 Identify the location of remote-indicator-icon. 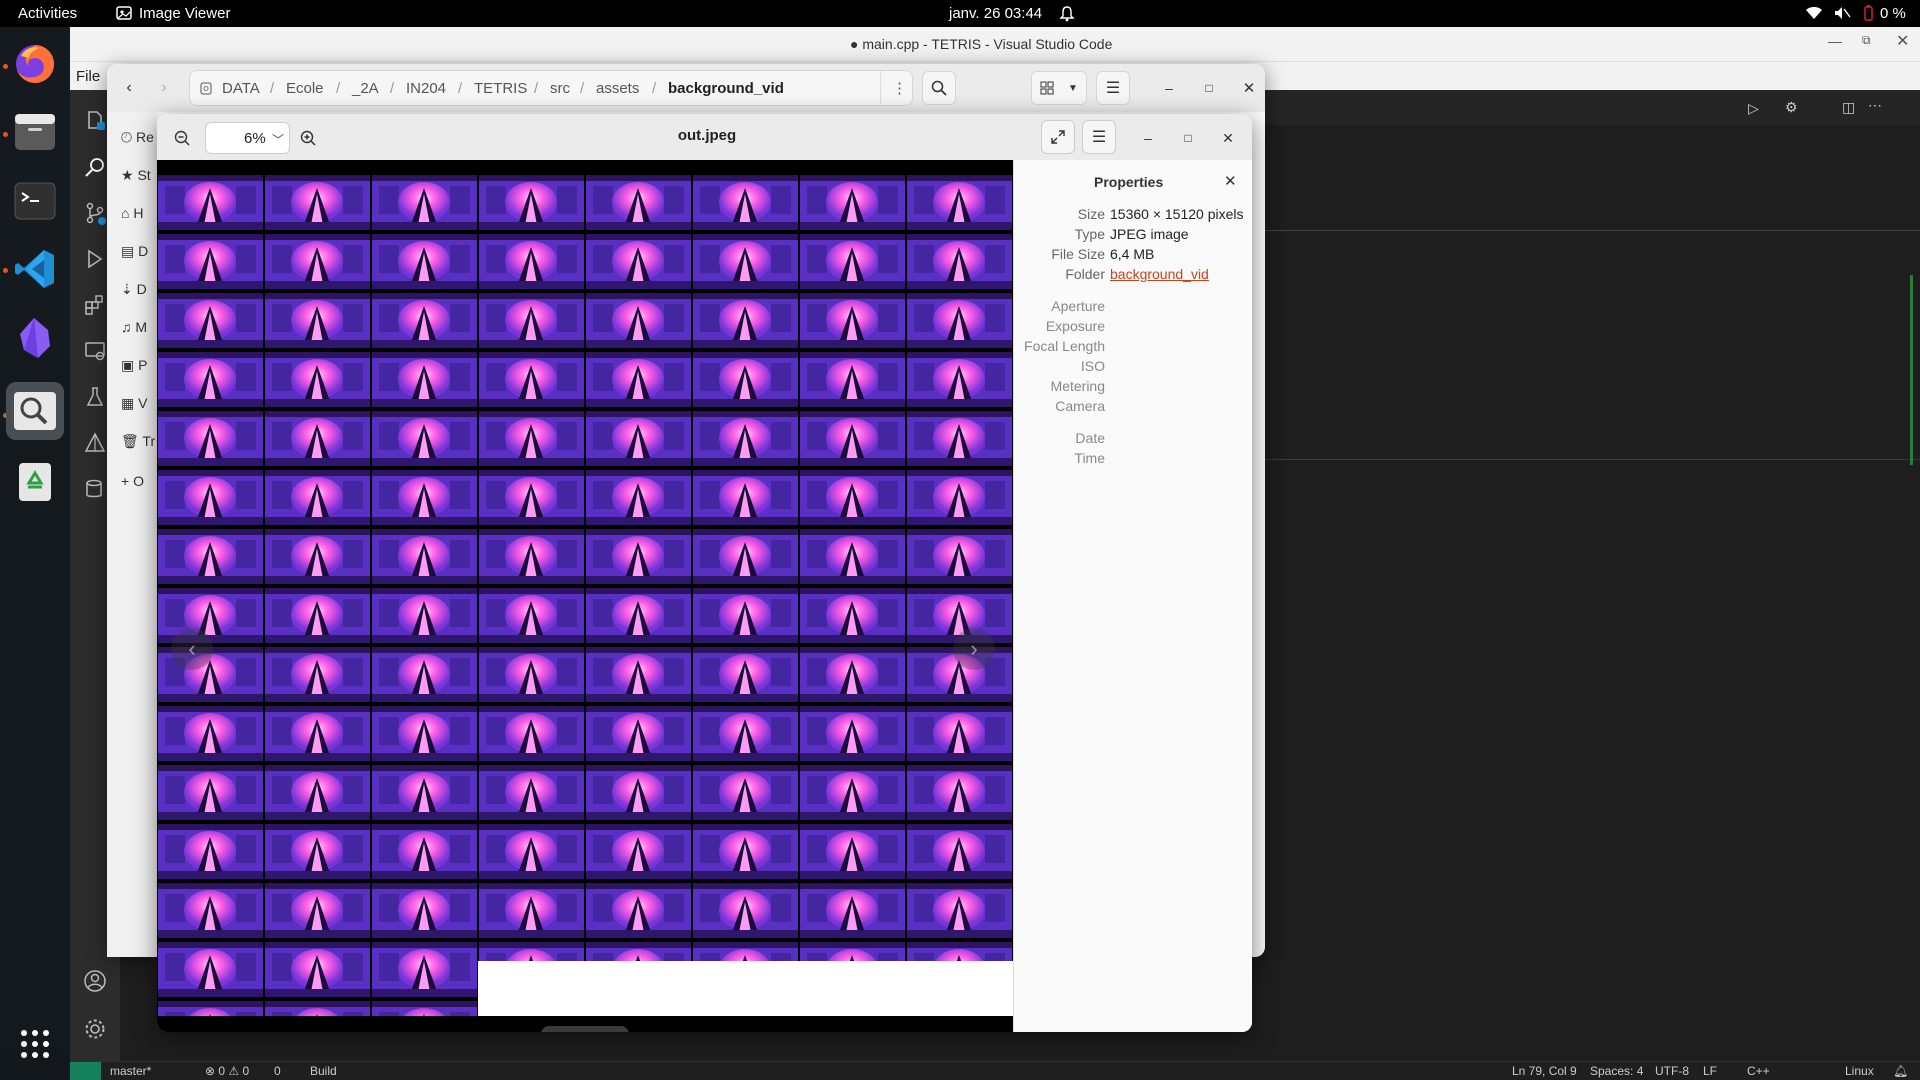
(85, 1071).